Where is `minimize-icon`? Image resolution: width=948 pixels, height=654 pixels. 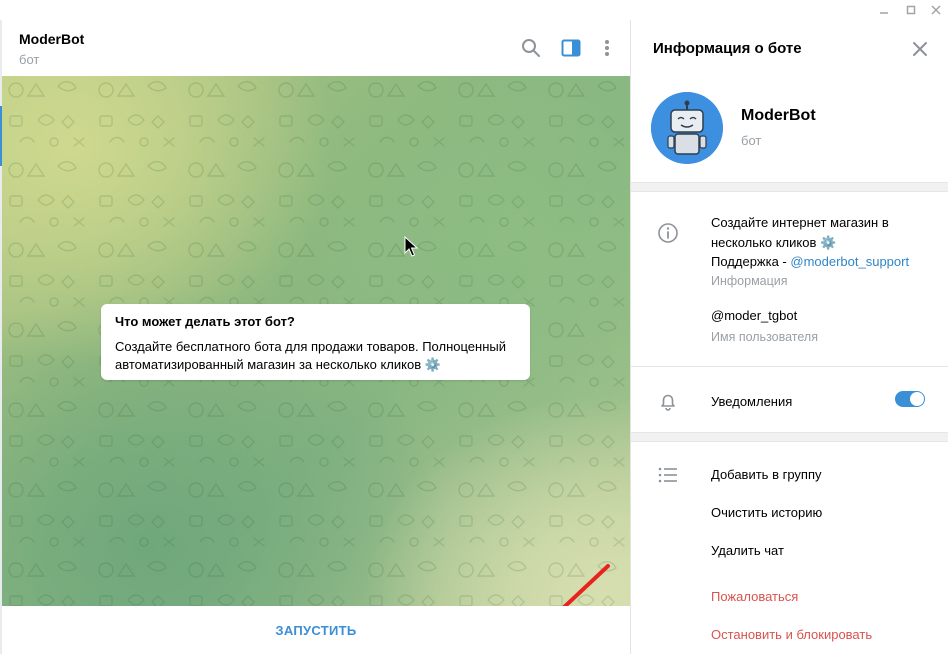
minimize-icon is located at coordinates (884, 10).